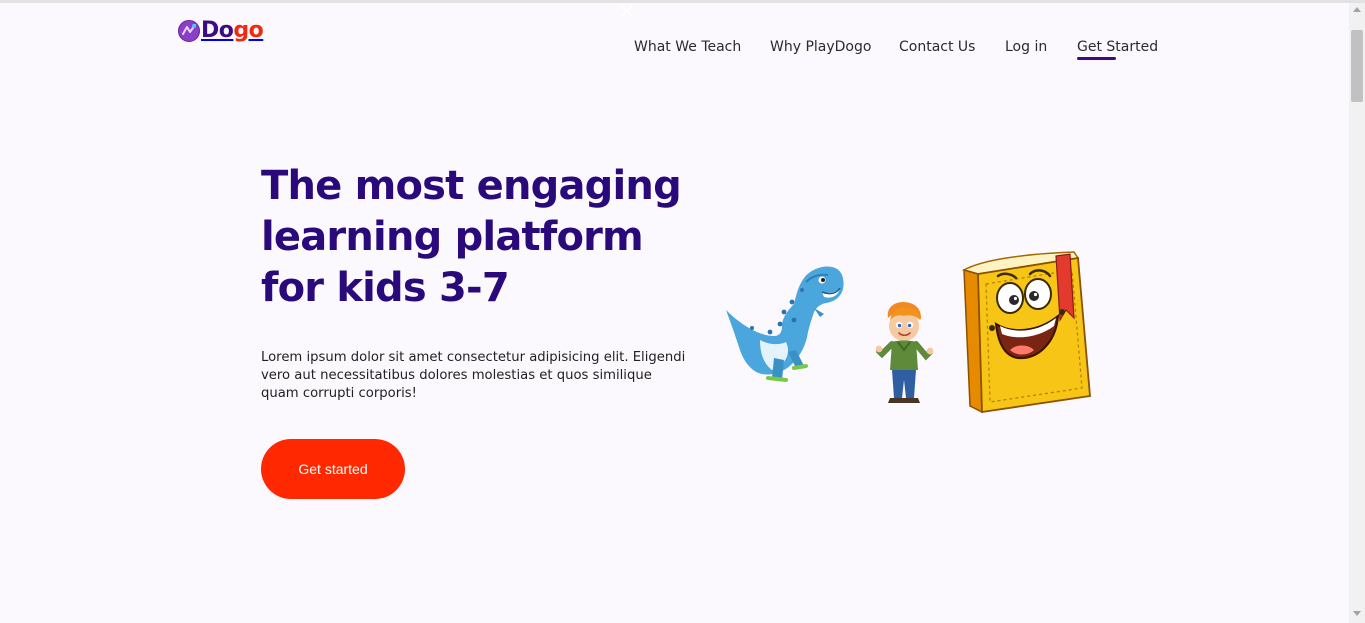 The image size is (1365, 623). What do you see at coordinates (1357, 9) in the screenshot?
I see `scroll-up-arrow-icon` at bounding box center [1357, 9].